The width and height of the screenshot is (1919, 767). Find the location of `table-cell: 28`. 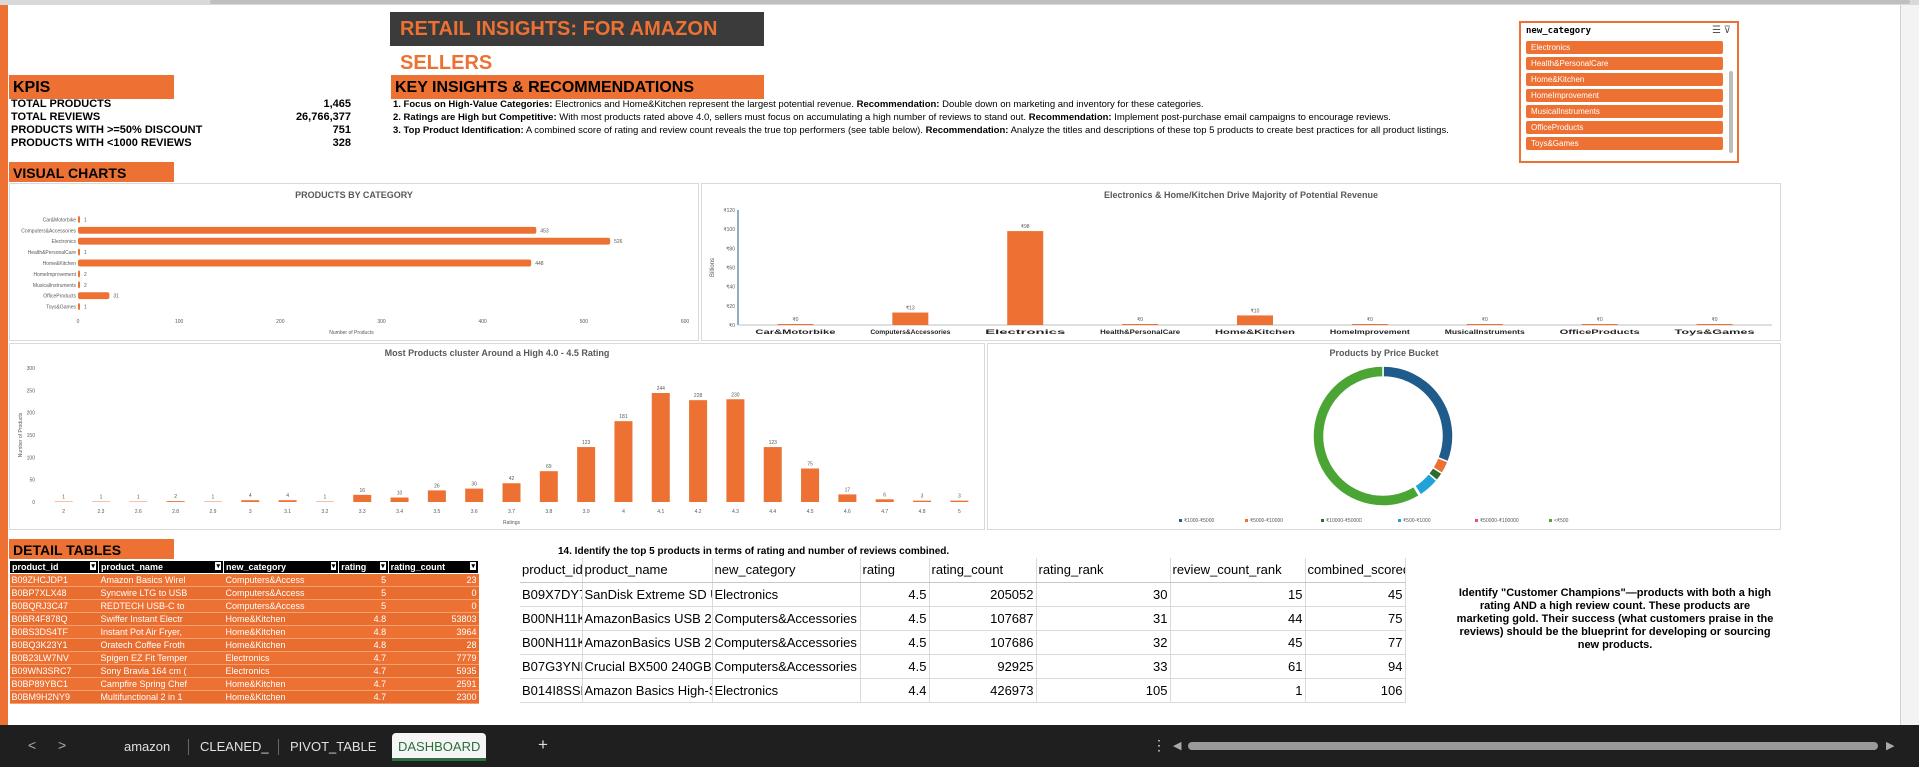

table-cell: 28 is located at coordinates (433, 645).